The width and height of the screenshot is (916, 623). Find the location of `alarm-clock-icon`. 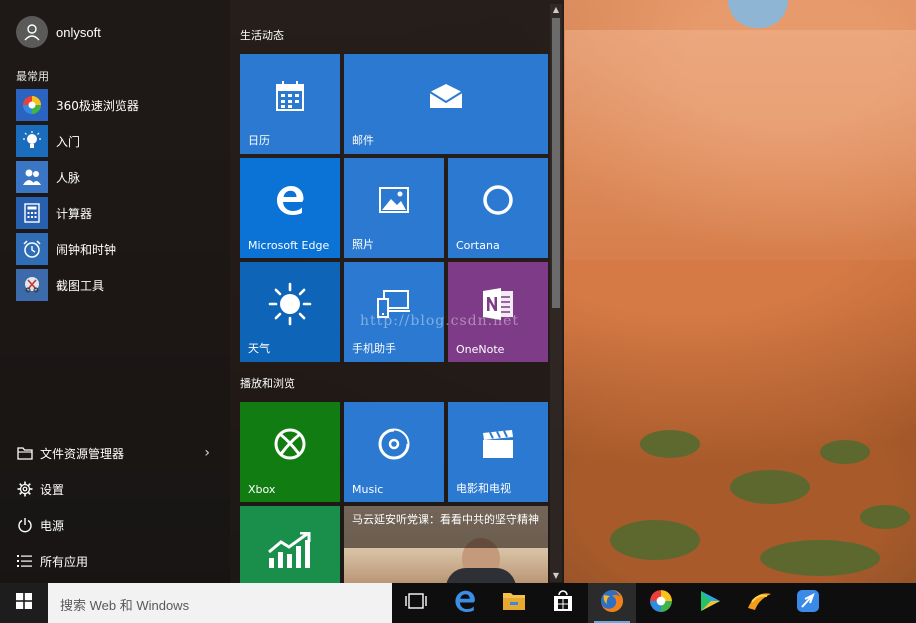

alarm-clock-icon is located at coordinates (32, 249).